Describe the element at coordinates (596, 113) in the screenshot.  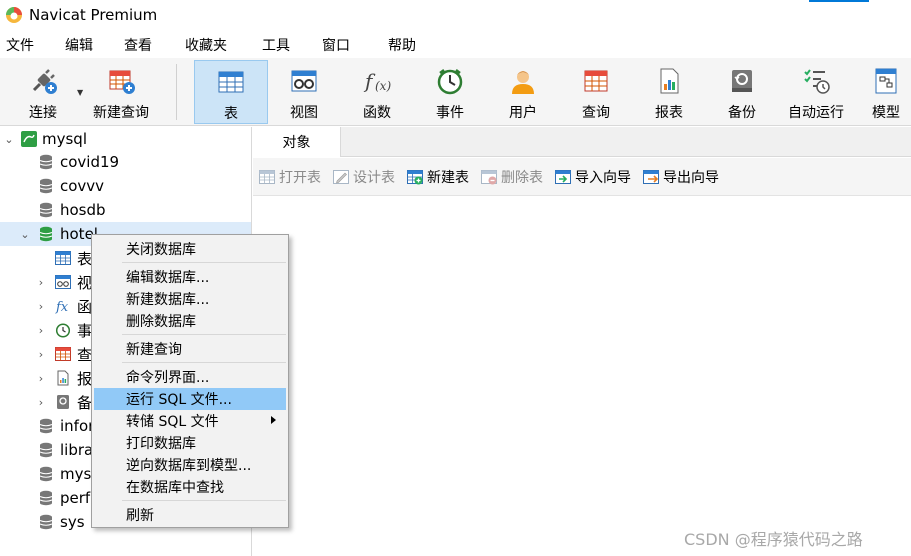
I see `query-label: 查询` at that location.